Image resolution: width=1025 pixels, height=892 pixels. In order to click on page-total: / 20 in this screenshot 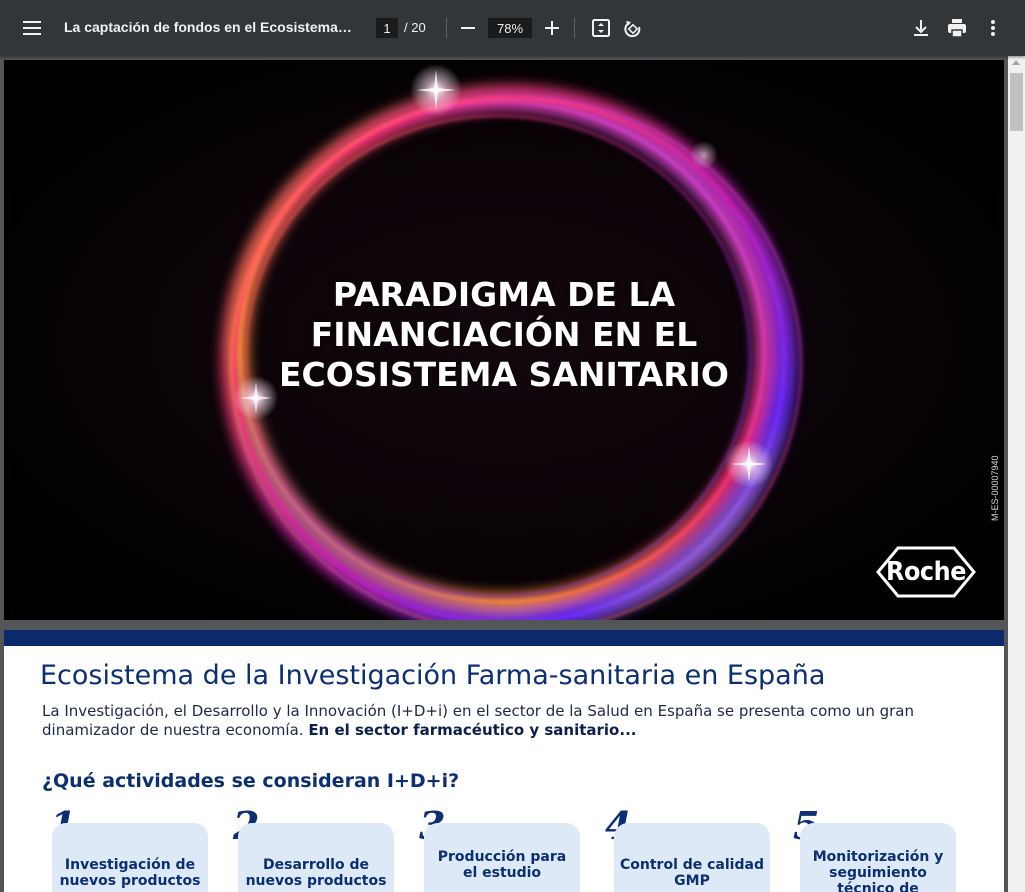, I will do `click(415, 27)`.